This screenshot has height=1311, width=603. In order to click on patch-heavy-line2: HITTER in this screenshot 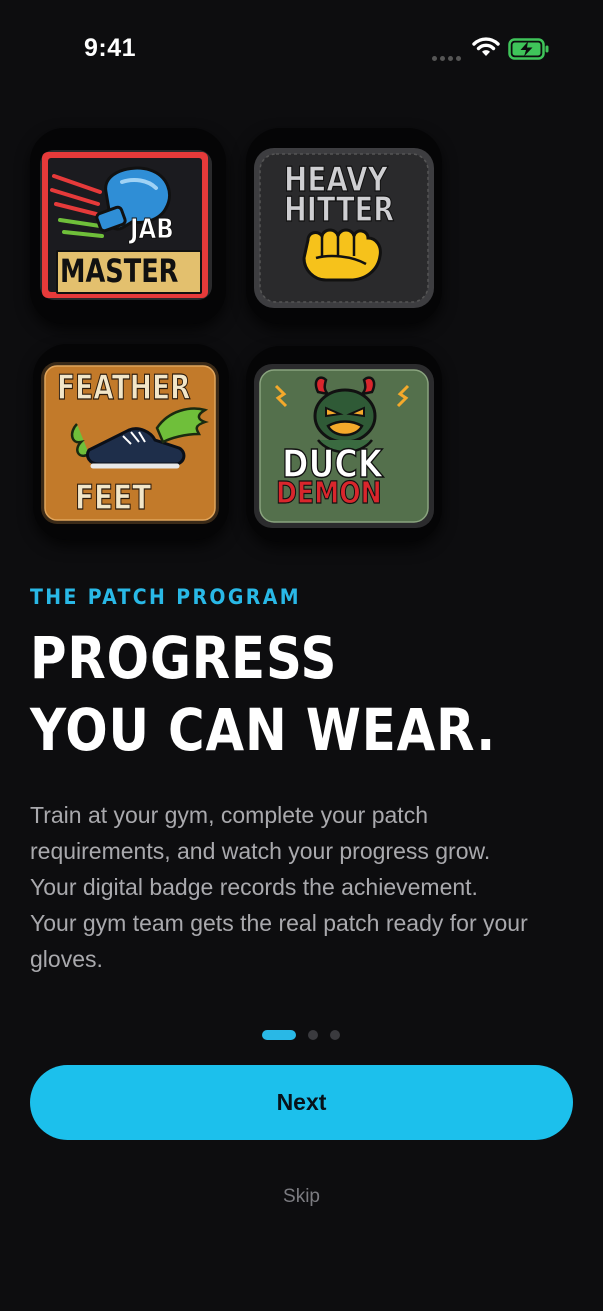, I will do `click(339, 209)`.